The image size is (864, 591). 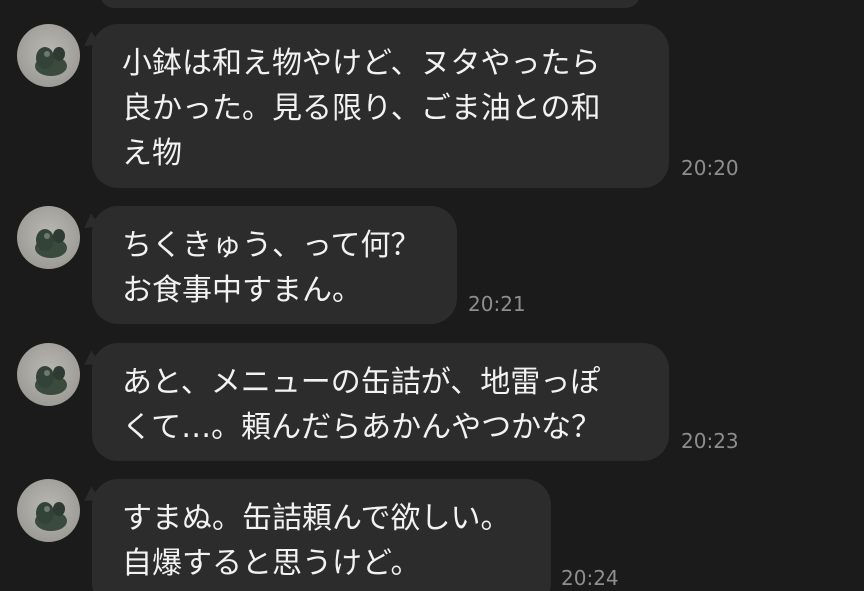 I want to click on message-text-line: すまぬ。缶詰頼んで欲しい。, so click(x=316, y=518).